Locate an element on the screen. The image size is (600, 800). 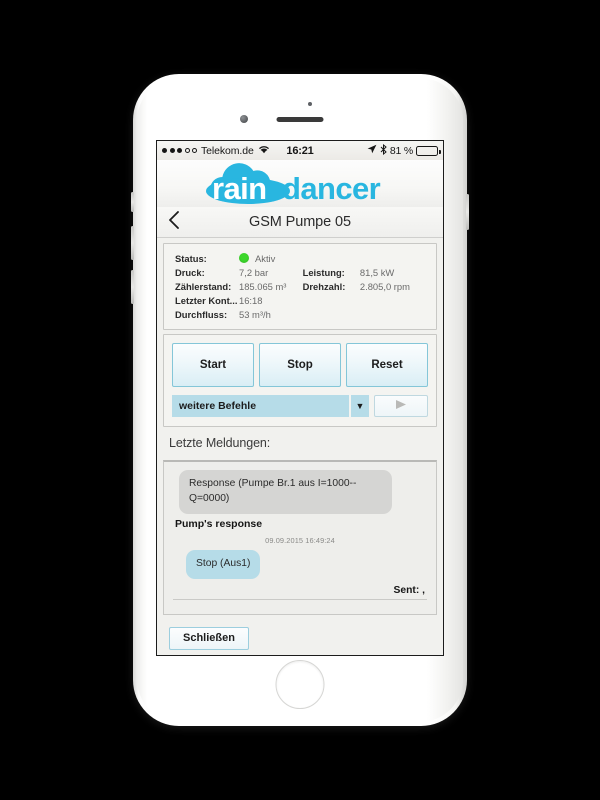
footer-bar: Schließen is located at coordinates (300, 637).